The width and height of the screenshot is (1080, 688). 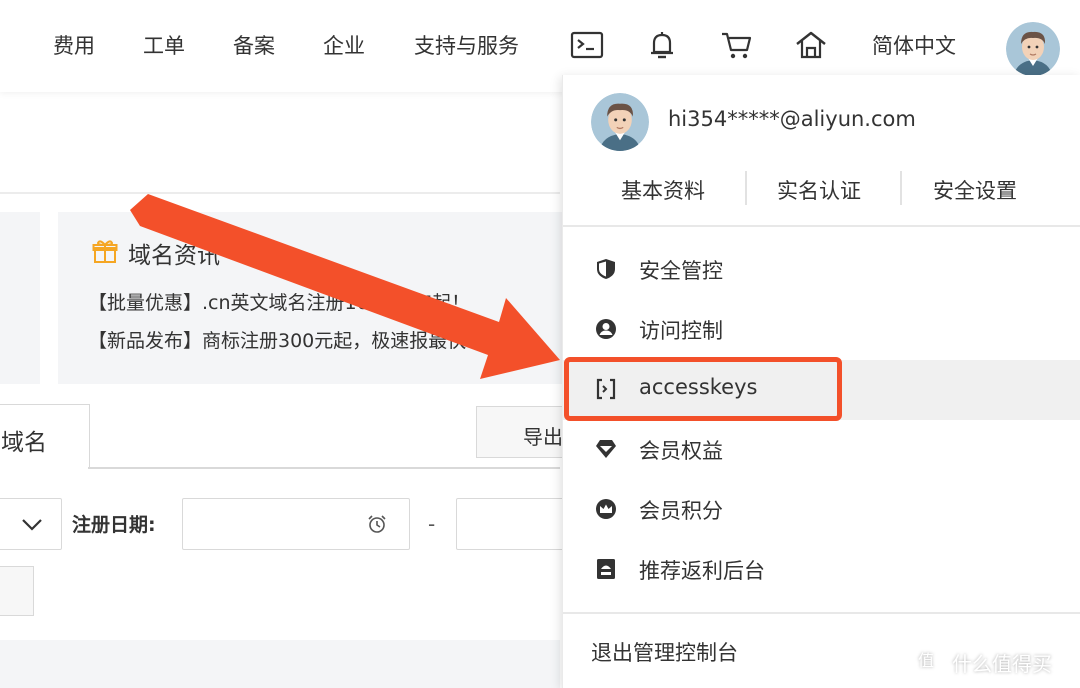 I want to click on shield-icon, so click(x=606, y=269).